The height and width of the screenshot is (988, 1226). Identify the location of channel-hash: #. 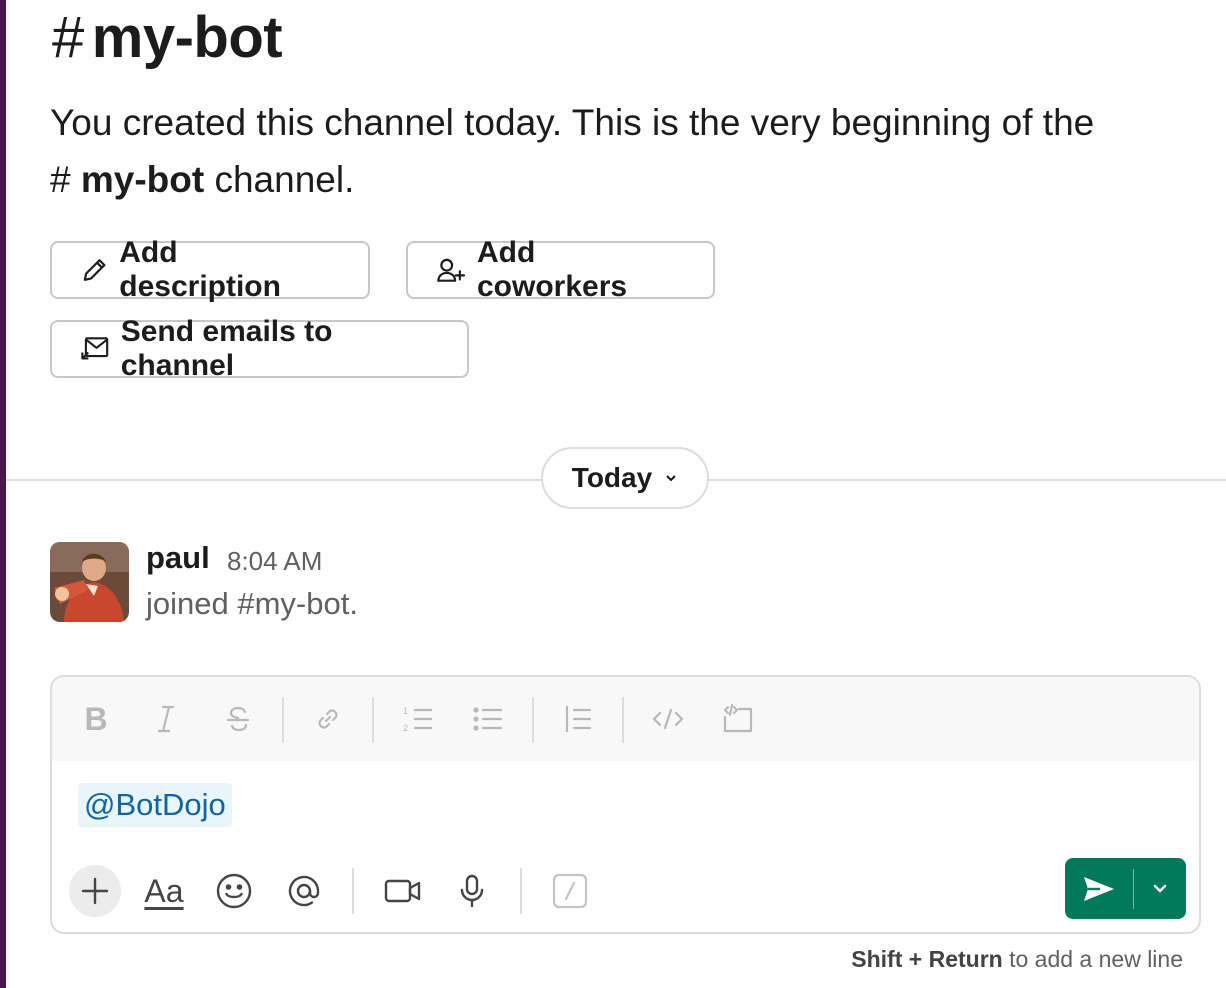
(68, 37).